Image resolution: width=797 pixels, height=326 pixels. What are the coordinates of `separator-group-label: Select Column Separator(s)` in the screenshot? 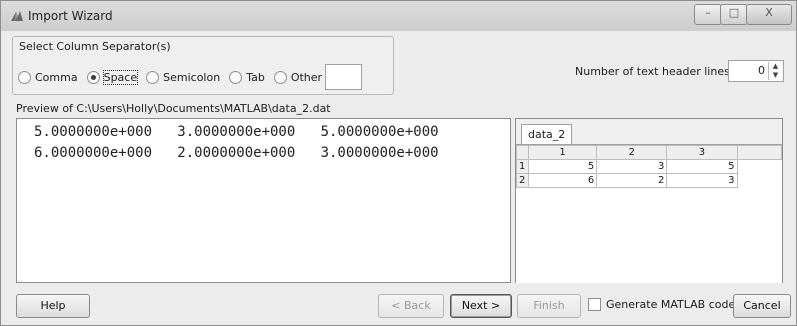 It's located at (95, 46).